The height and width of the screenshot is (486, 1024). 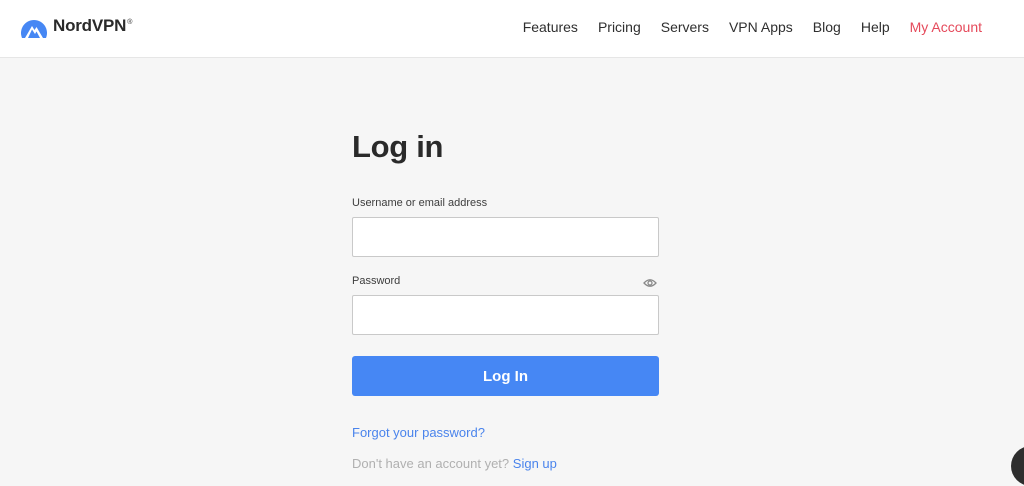 I want to click on nordvpn-mountain-icon, so click(x=34, y=29).